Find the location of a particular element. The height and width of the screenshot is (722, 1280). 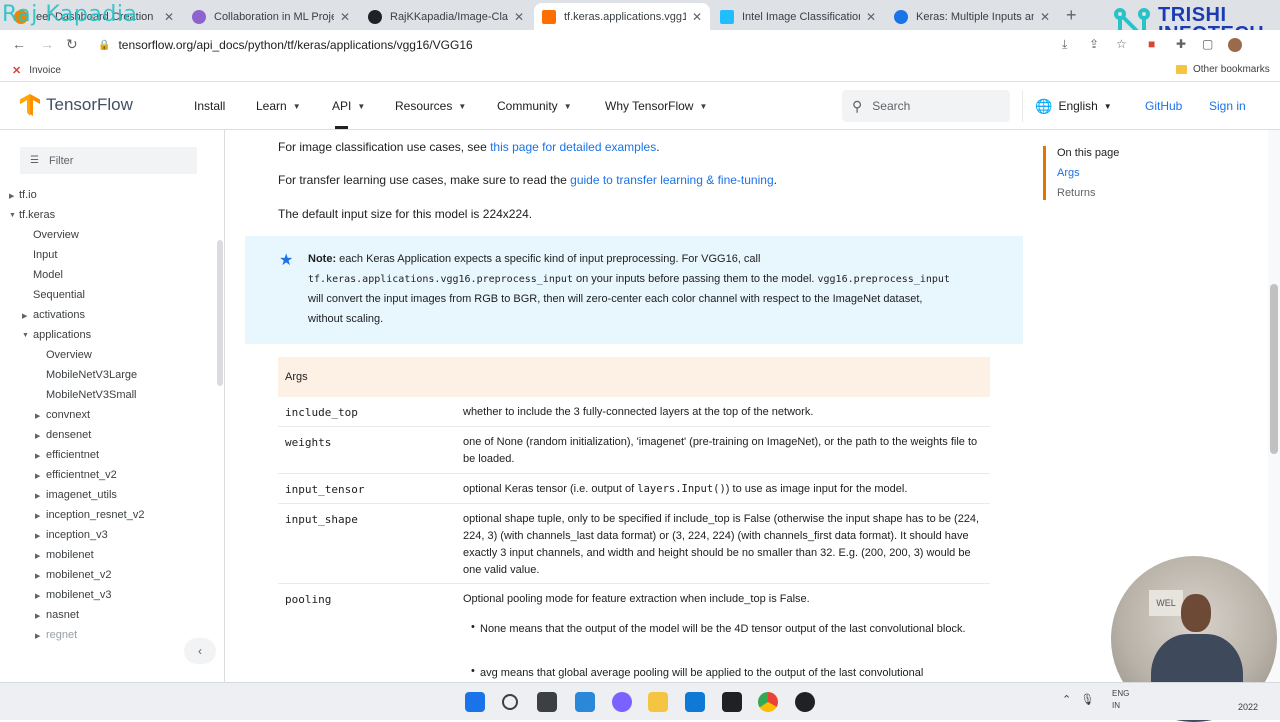

sidebar-item: nasnet is located at coordinates (62, 615).